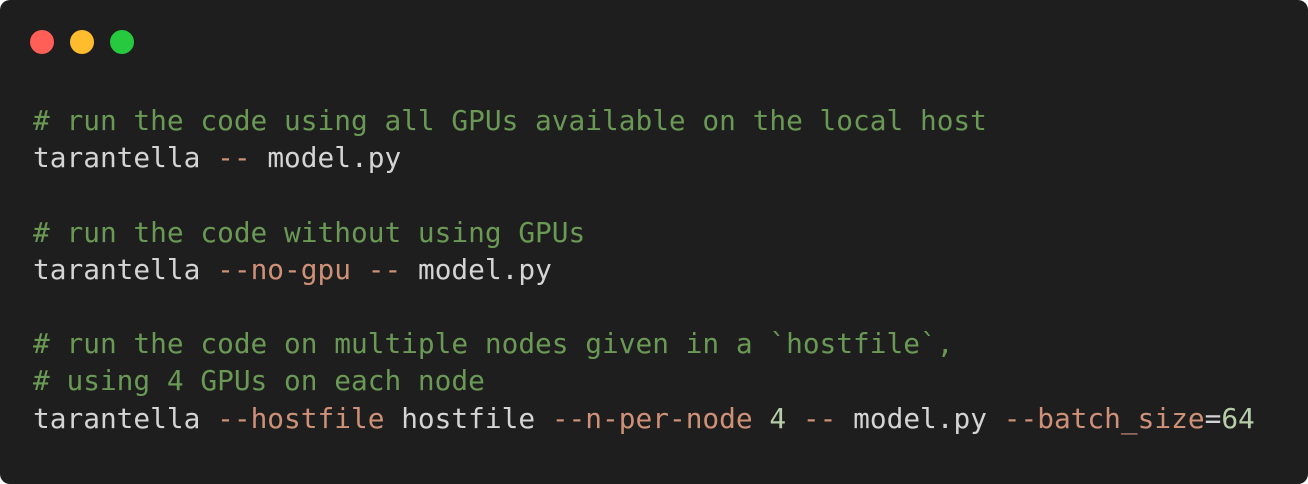  Describe the element at coordinates (122, 42) in the screenshot. I see `maximize-button` at that location.